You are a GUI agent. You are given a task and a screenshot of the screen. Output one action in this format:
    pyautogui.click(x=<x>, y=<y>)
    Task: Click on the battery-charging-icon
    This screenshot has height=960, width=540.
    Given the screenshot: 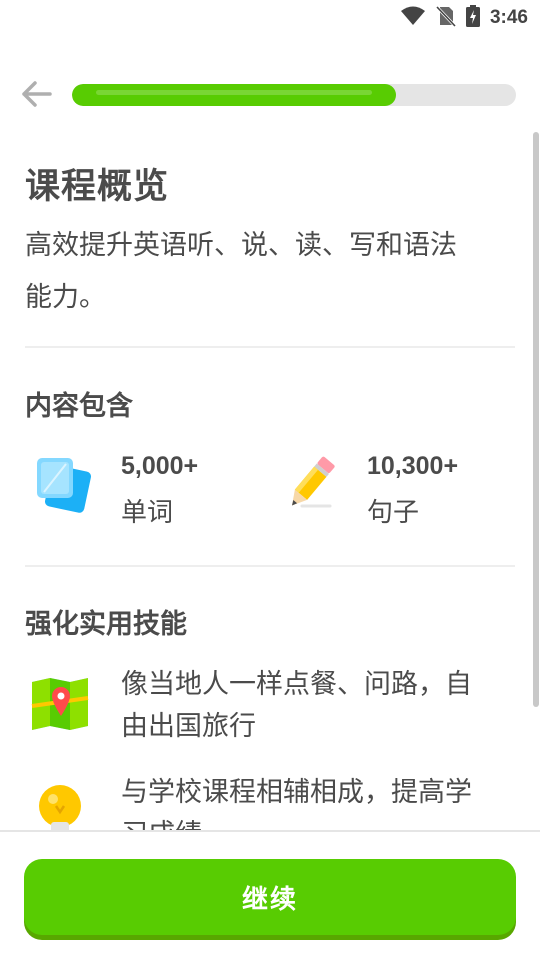 What is the action you would take?
    pyautogui.click(x=472, y=18)
    